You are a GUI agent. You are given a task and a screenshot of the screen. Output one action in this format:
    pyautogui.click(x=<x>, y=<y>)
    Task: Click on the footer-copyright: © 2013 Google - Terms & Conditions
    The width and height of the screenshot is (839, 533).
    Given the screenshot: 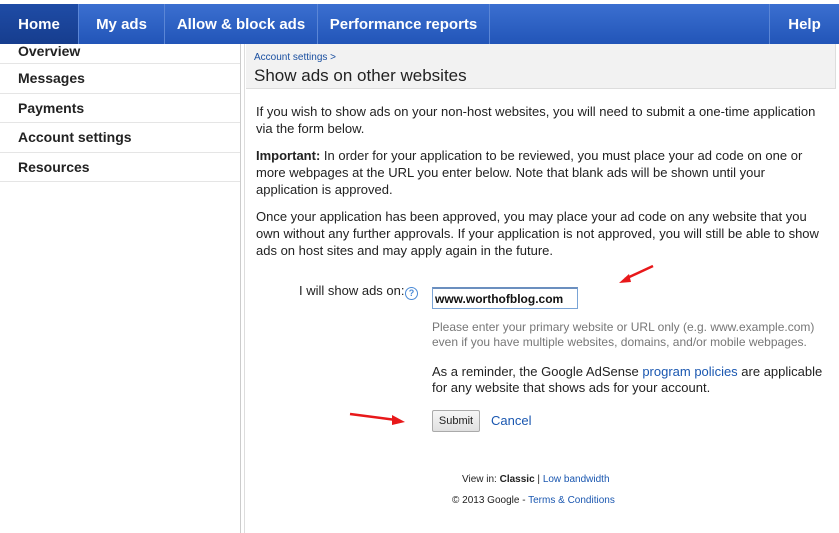 What is the action you would take?
    pyautogui.click(x=533, y=500)
    